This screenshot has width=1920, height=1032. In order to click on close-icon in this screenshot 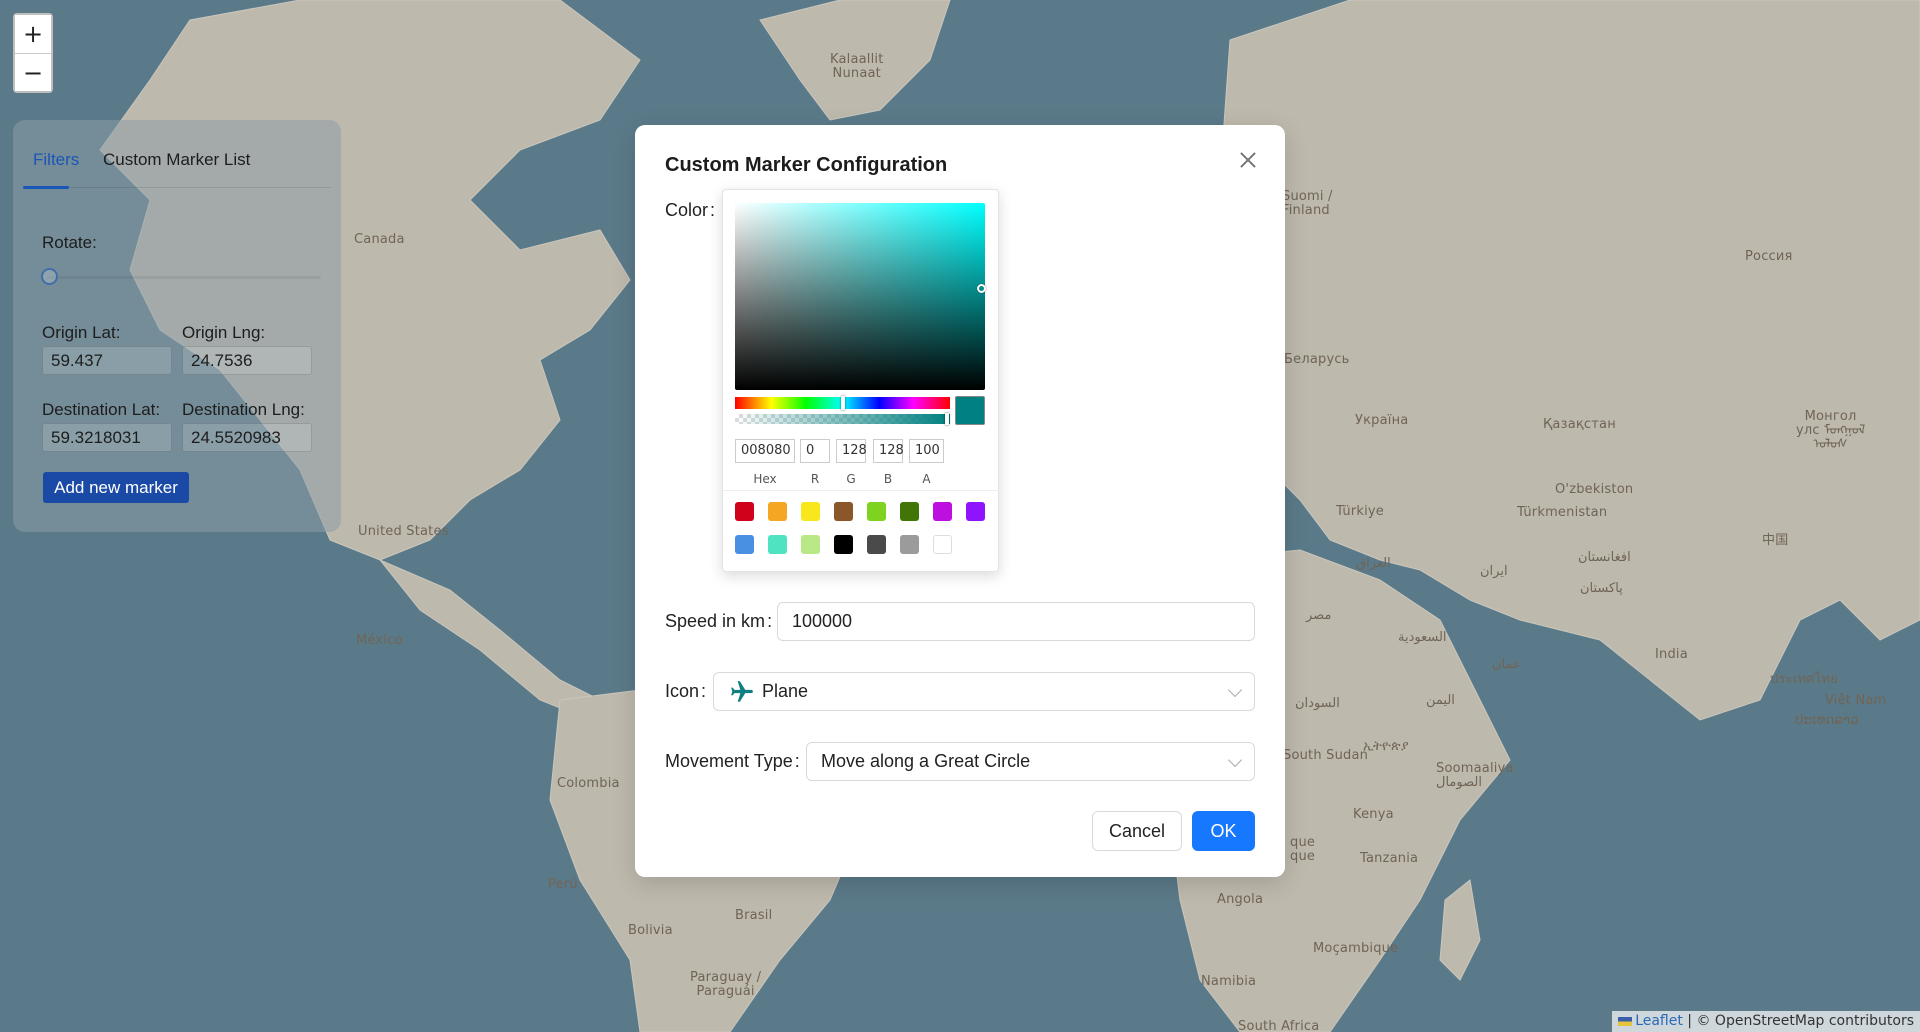, I will do `click(1248, 160)`.